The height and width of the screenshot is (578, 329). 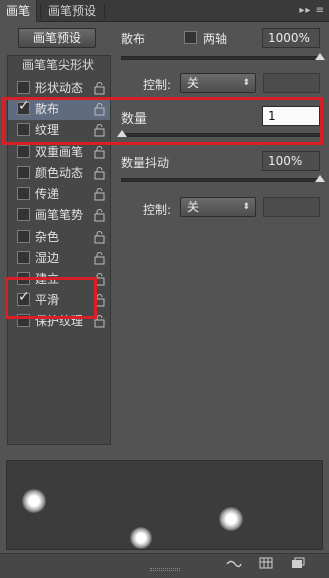 I want to click on bottom-toolbar, so click(x=164, y=565).